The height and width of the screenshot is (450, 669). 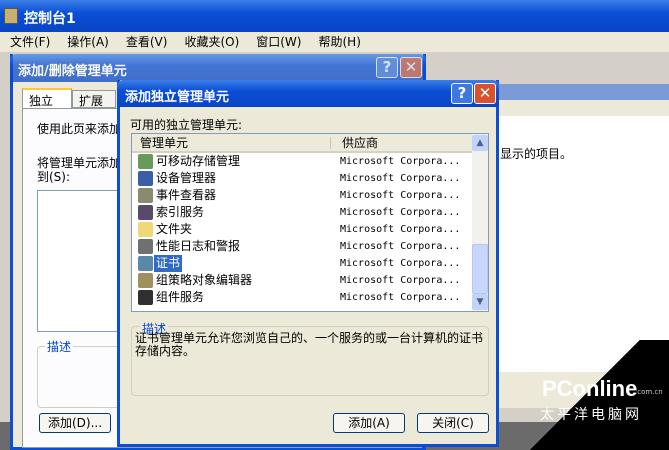 I want to click on back-intro-text: 使用此页来添加, so click(x=79, y=129).